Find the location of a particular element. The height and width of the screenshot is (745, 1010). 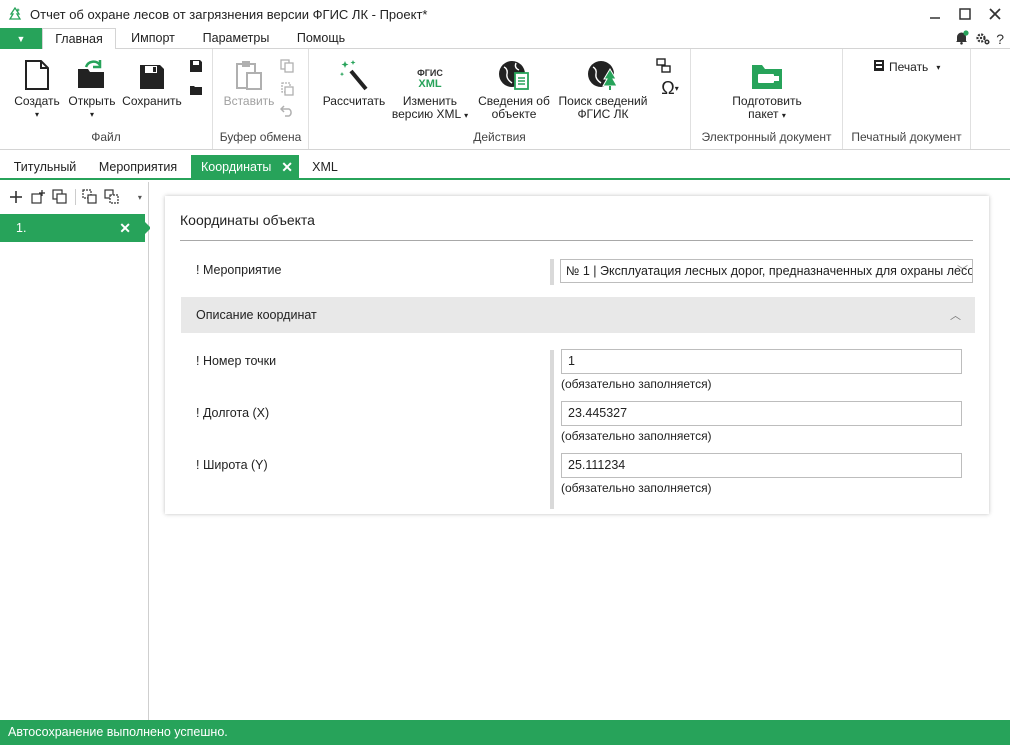

latitude-label: ! Широта (Y) is located at coordinates (232, 465).